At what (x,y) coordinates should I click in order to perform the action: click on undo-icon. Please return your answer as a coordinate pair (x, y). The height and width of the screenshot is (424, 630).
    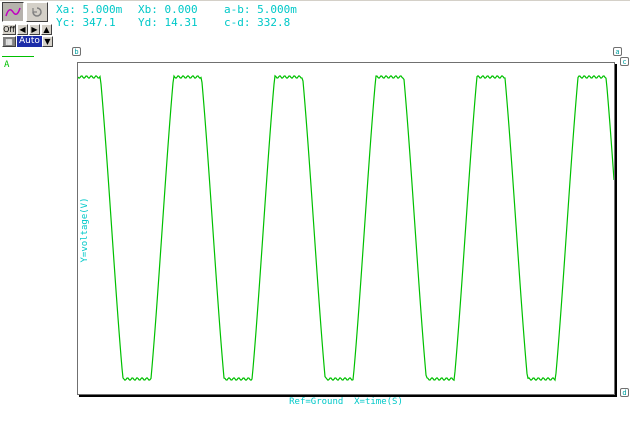
    Looking at the image, I should click on (37, 12).